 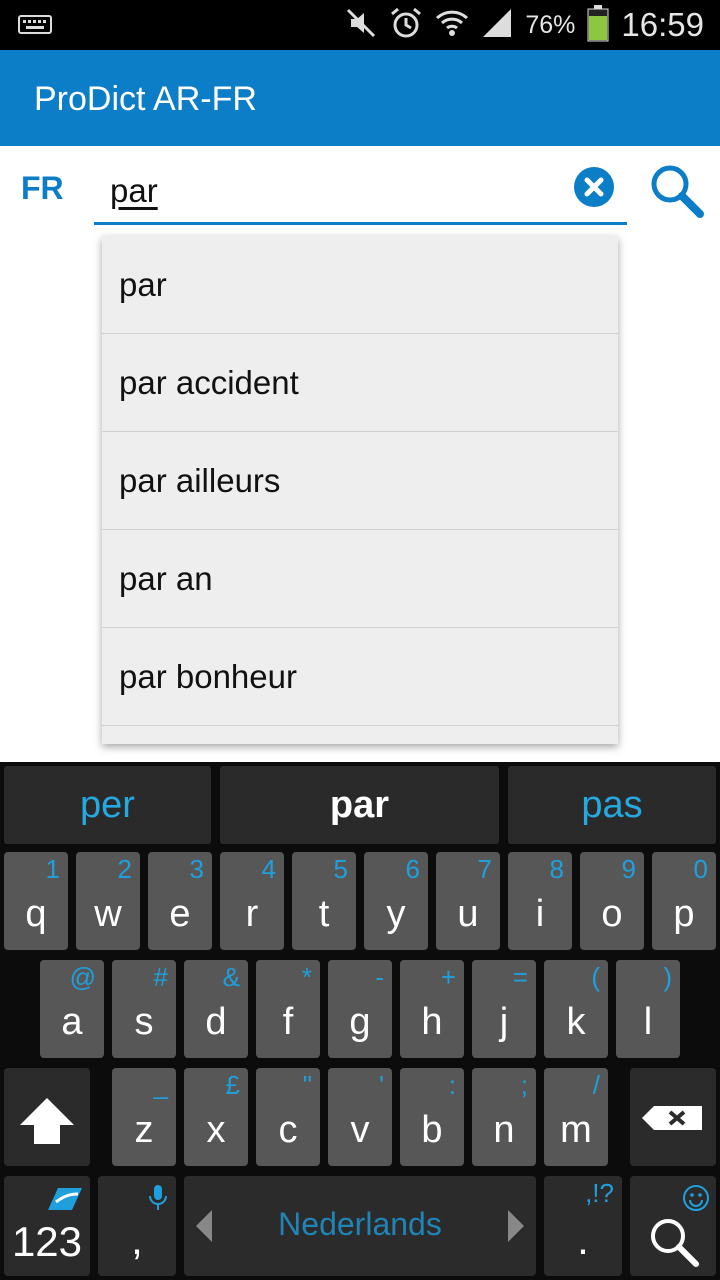 I want to click on close-icon, so click(x=594, y=187).